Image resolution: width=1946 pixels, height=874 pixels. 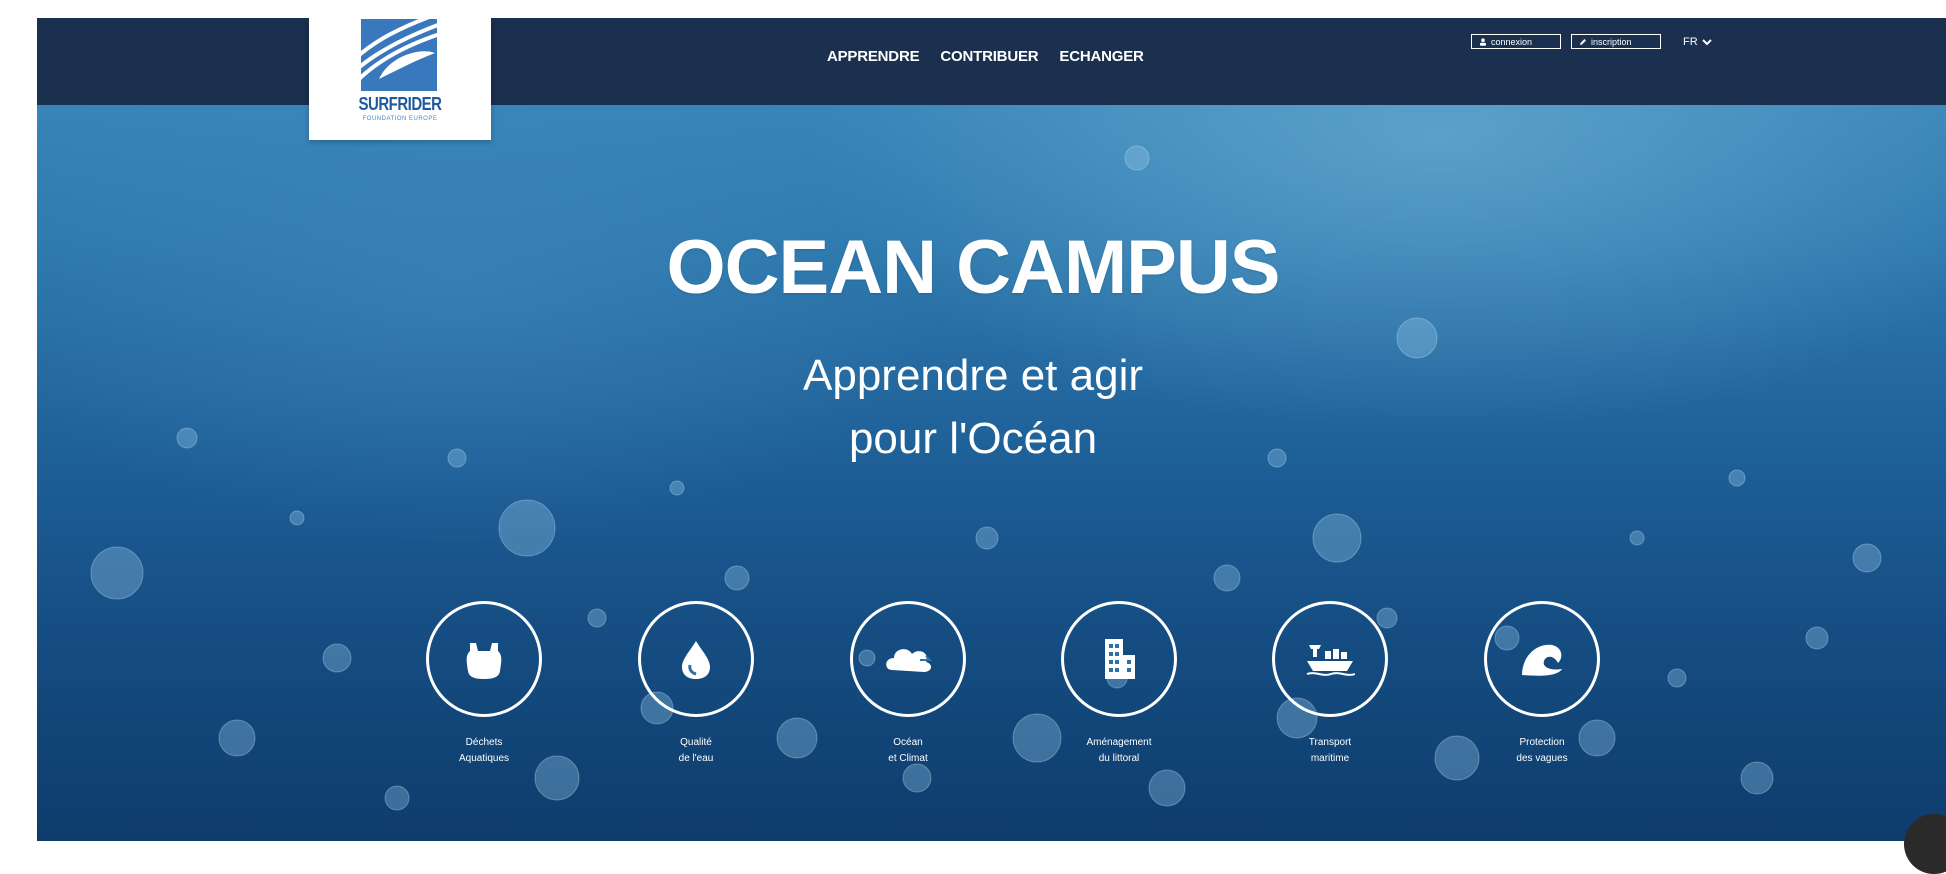 I want to click on wave-icon, so click(x=1542, y=660).